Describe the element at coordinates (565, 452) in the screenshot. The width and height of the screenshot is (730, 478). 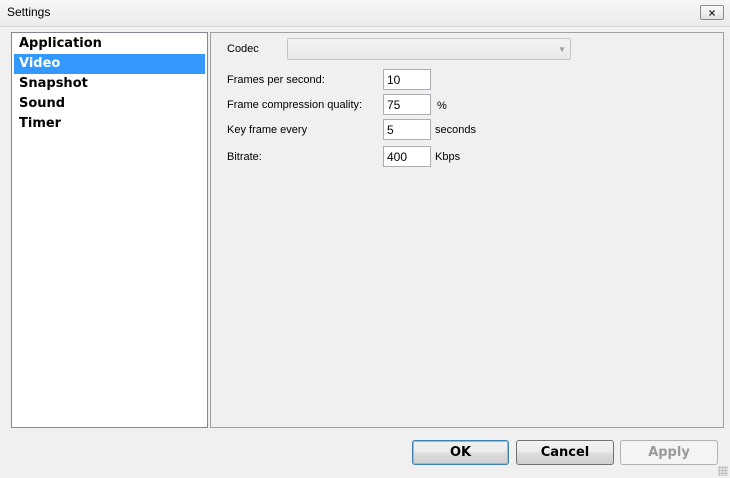
I see `cancel-button: Cancel` at that location.